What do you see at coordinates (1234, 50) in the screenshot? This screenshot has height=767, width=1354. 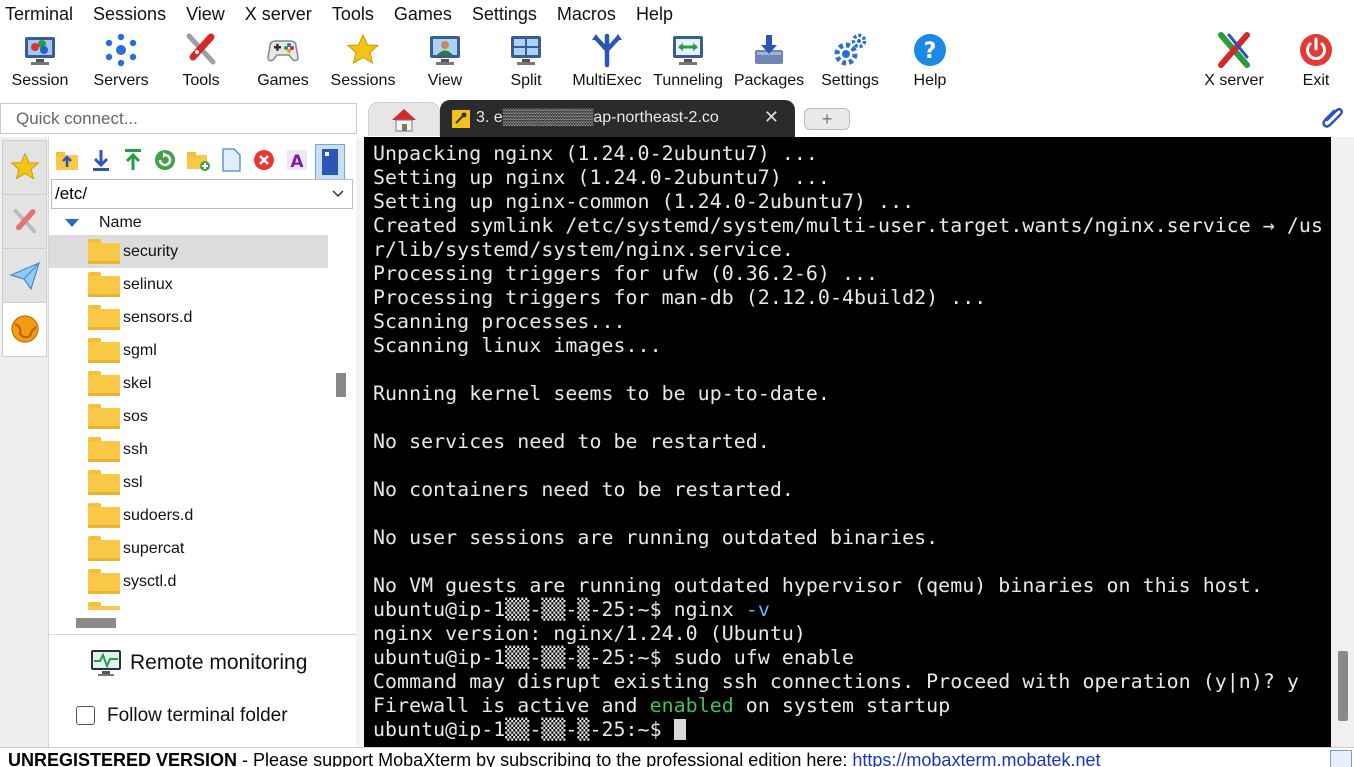 I see `x-server-icon` at bounding box center [1234, 50].